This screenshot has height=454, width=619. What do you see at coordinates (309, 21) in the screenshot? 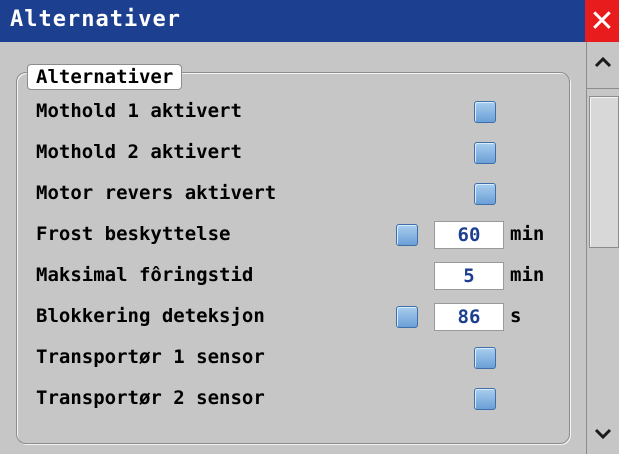
I see `title-bar: Alternativer ✕` at bounding box center [309, 21].